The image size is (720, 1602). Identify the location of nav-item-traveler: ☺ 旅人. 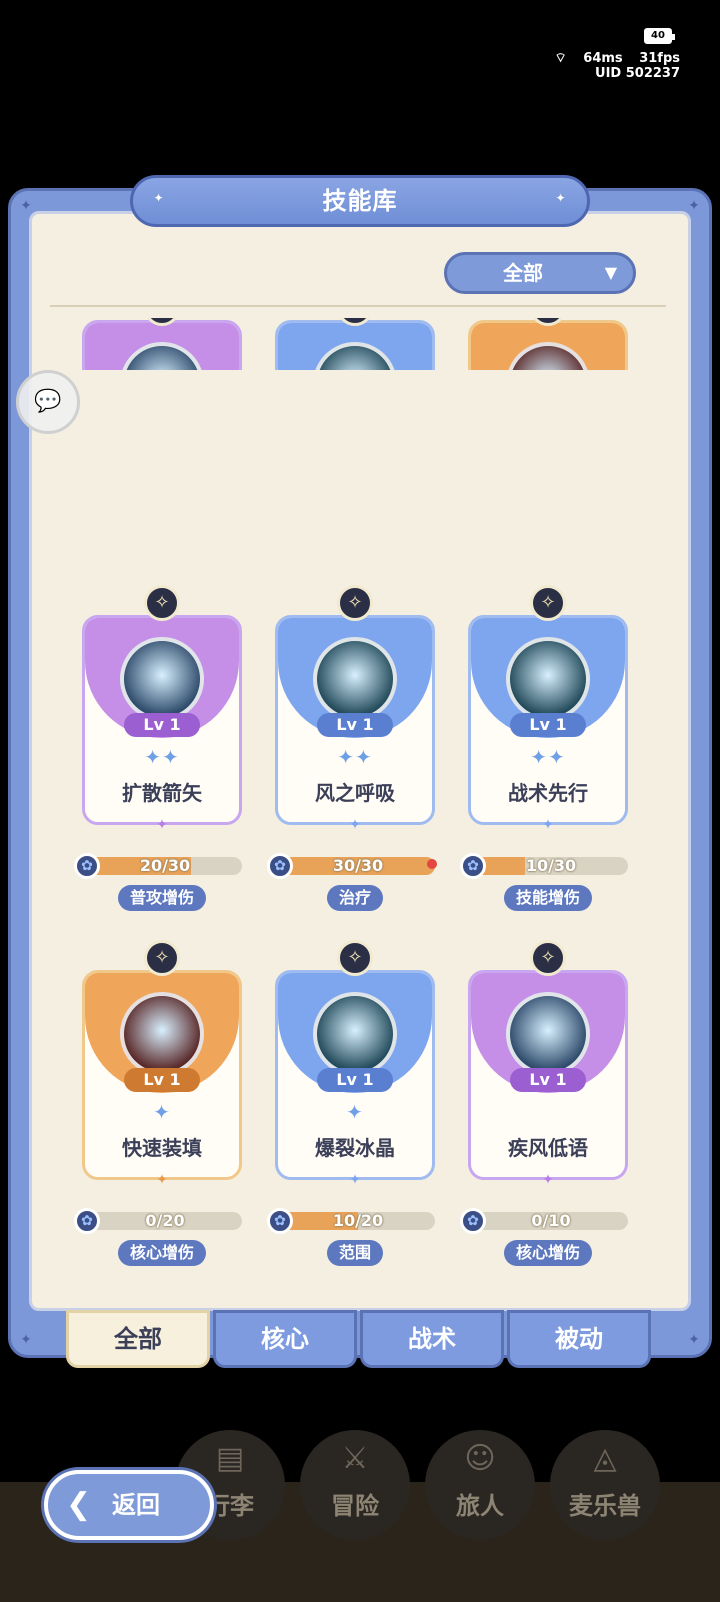
(480, 1485).